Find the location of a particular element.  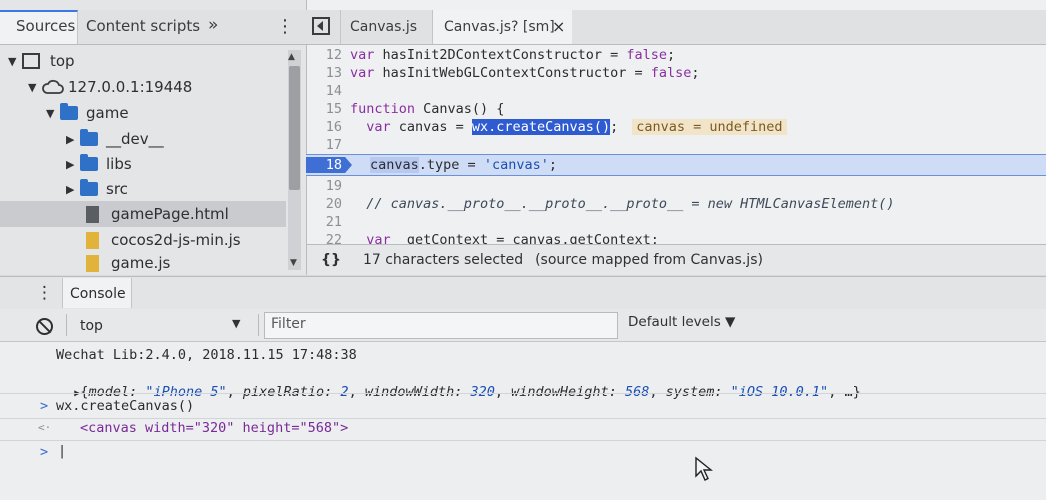

tab-canvas-js-sm-label: Canvas.js? [sm] is located at coordinates (499, 27).